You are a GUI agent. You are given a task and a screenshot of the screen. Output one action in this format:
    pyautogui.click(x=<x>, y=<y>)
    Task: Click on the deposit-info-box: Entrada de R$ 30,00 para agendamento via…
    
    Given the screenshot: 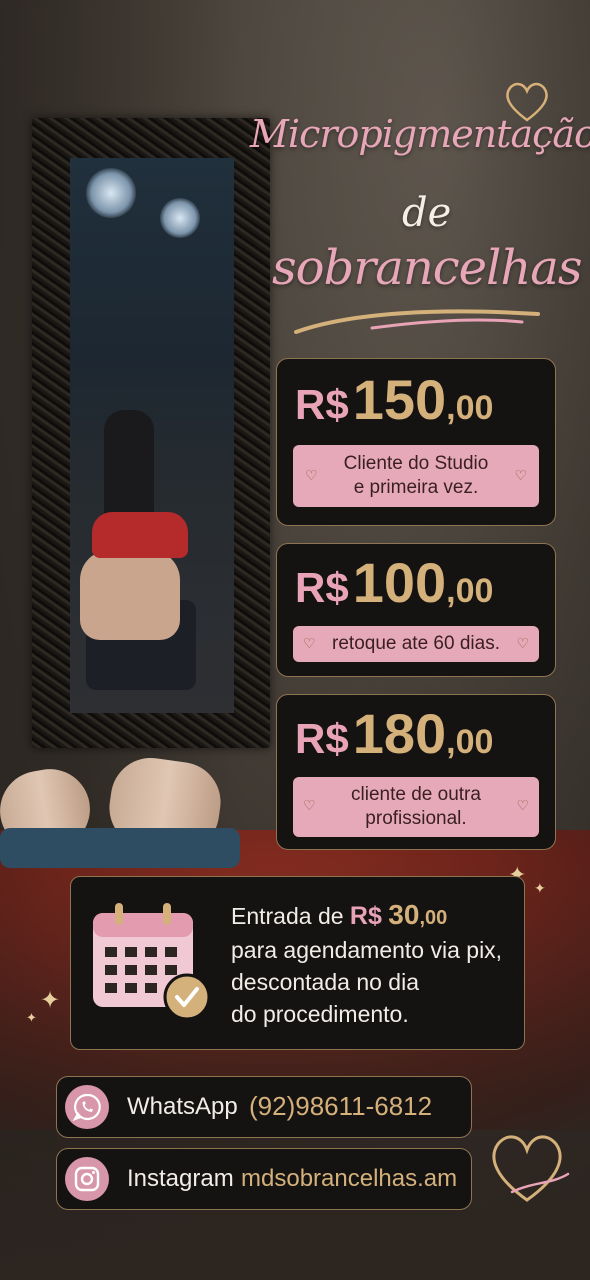 What is the action you would take?
    pyautogui.click(x=297, y=963)
    